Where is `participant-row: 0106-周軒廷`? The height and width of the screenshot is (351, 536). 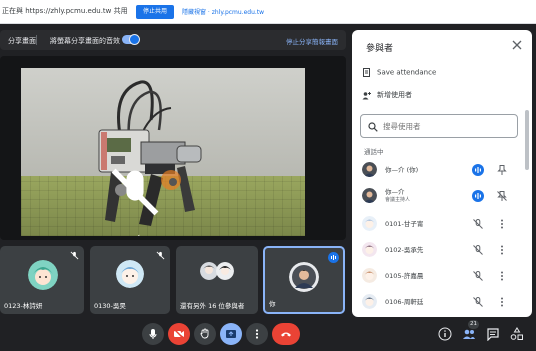 participant-row: 0106-周軒廷 is located at coordinates (438, 302).